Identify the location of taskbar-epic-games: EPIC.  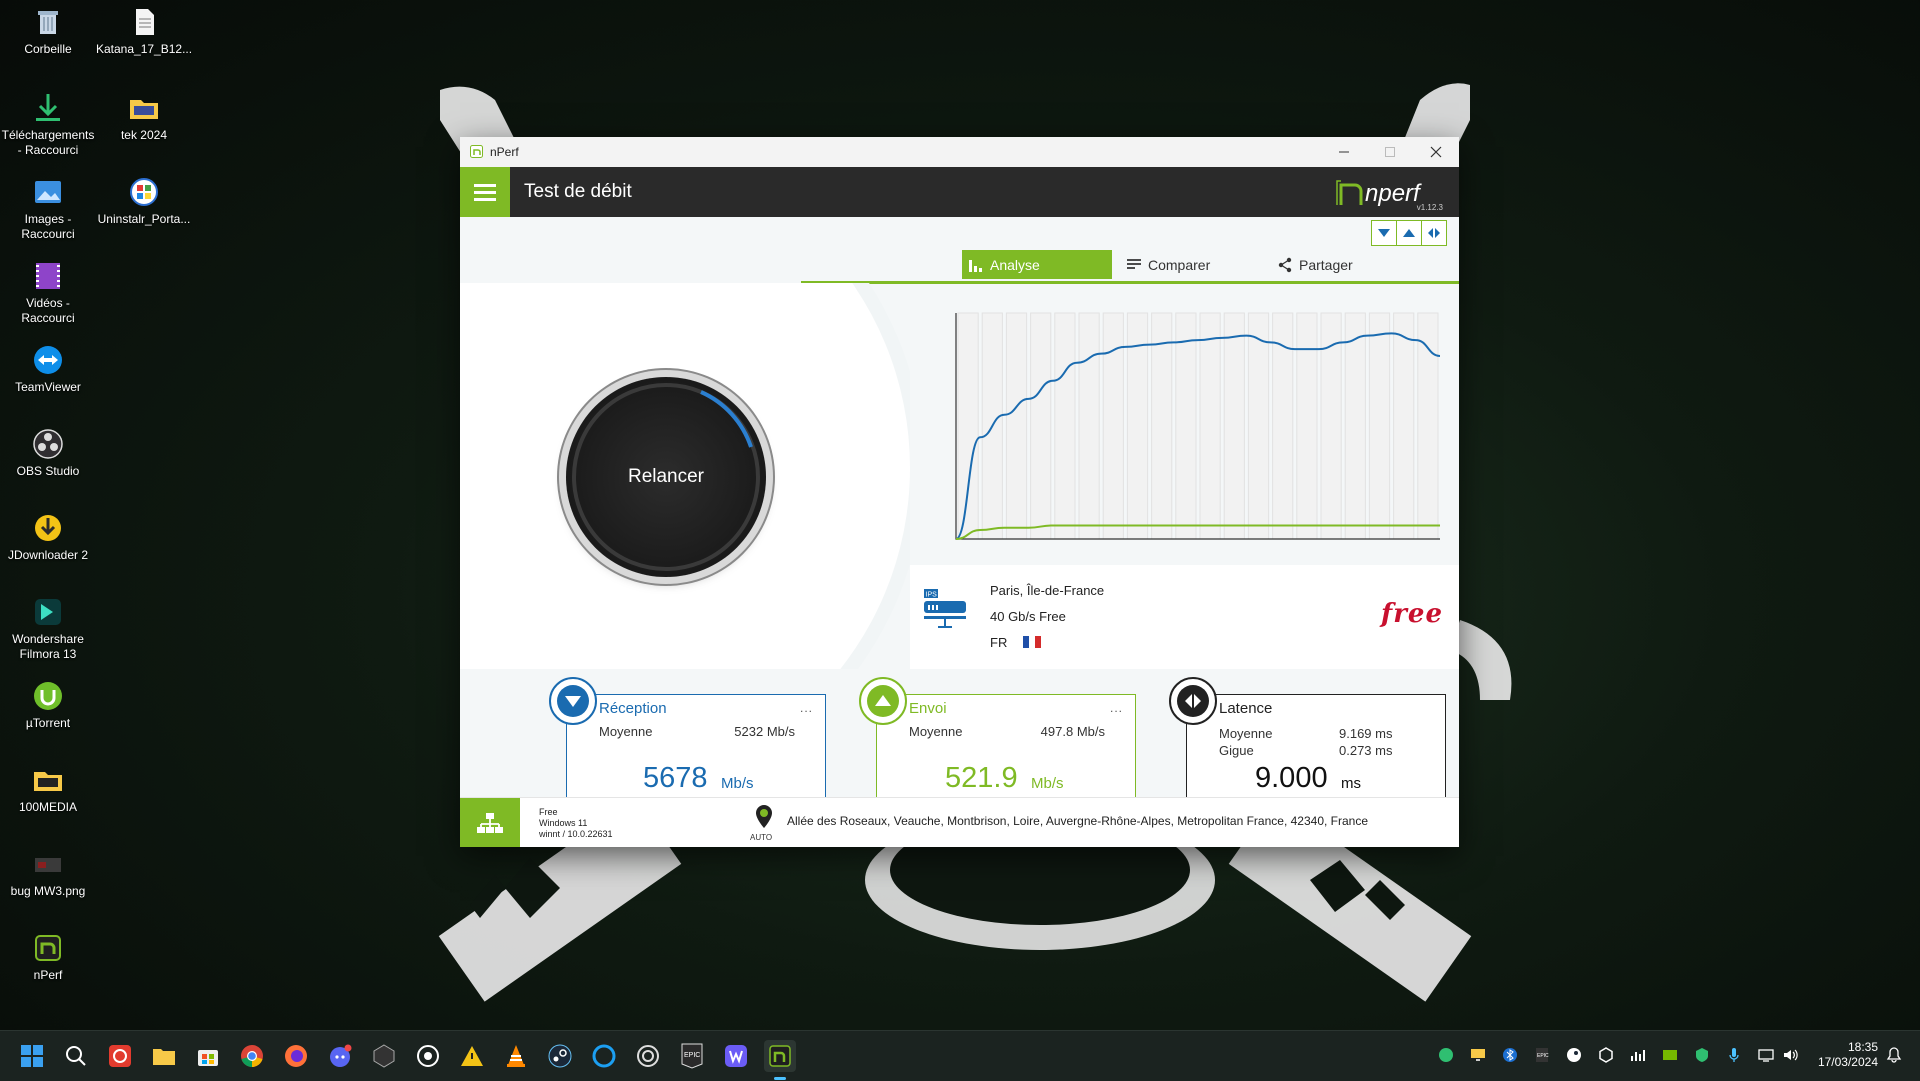
(692, 1056).